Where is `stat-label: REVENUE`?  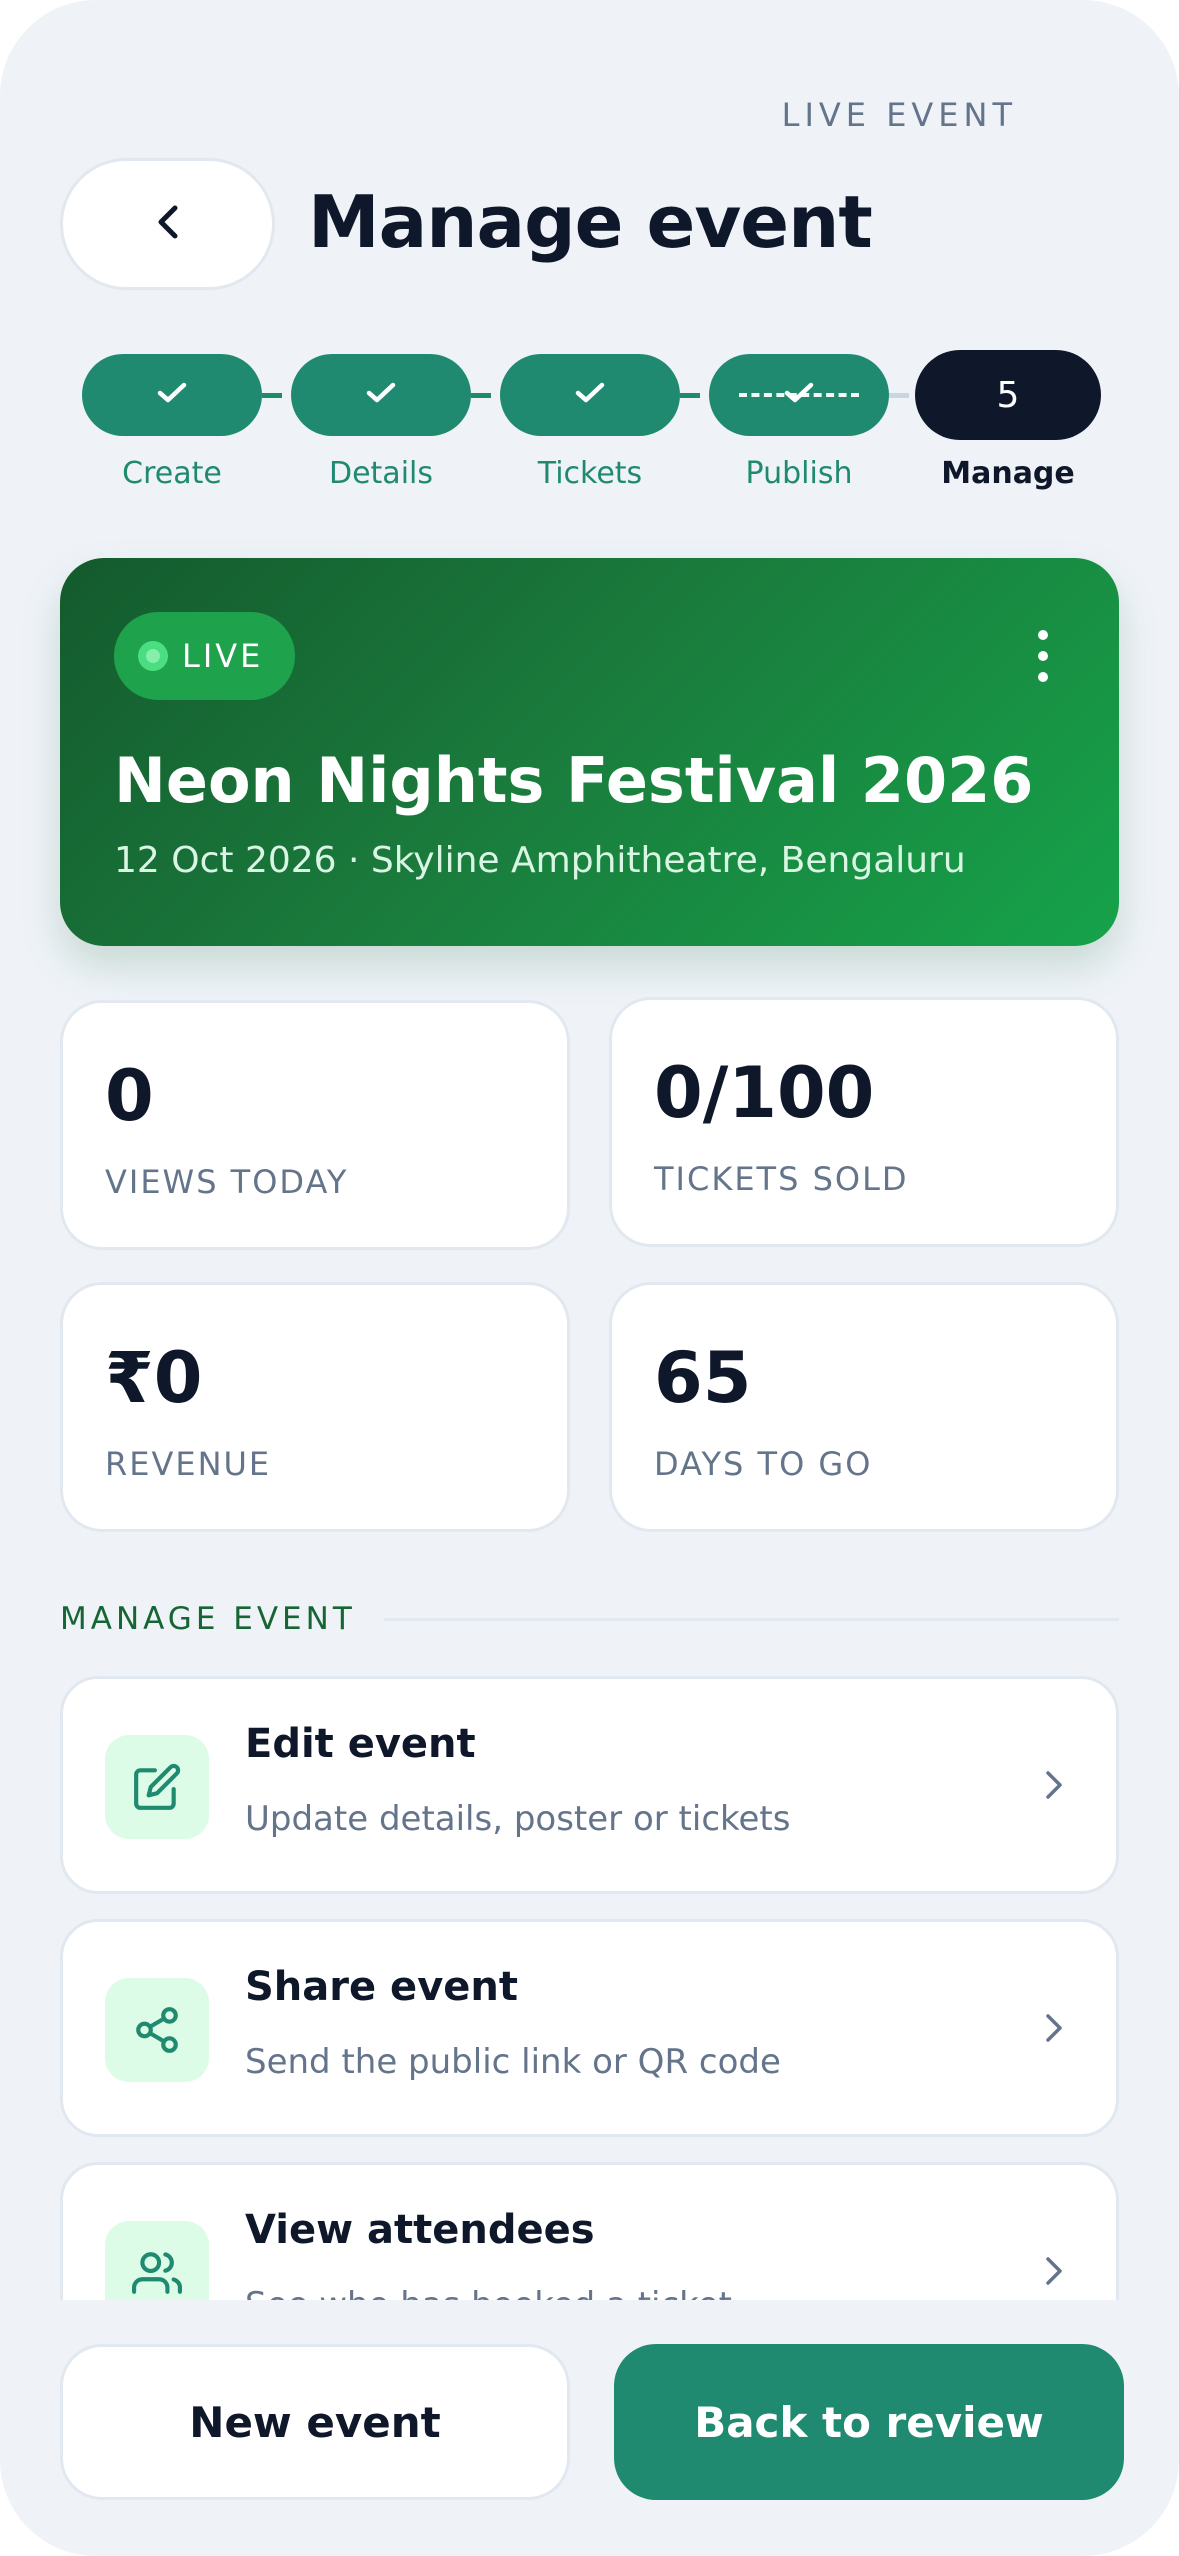
stat-label: REVENUE is located at coordinates (188, 1464).